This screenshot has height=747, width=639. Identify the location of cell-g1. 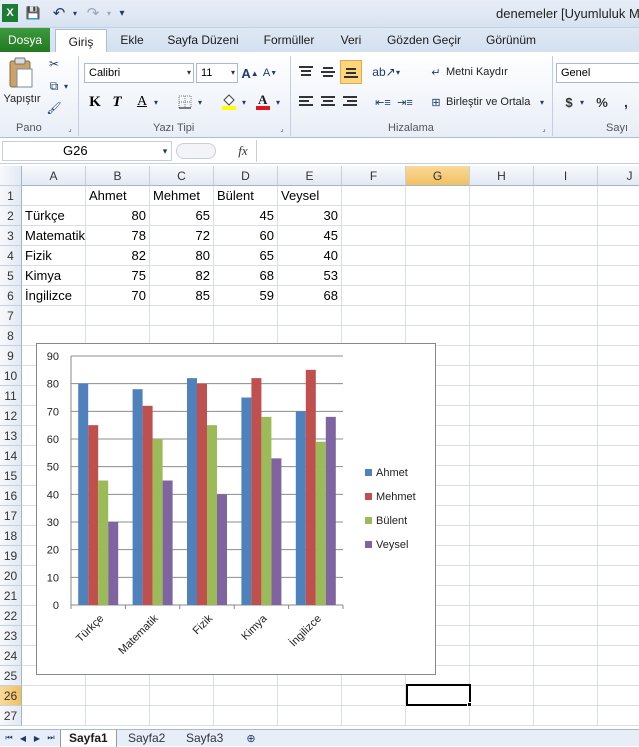
(438, 196).